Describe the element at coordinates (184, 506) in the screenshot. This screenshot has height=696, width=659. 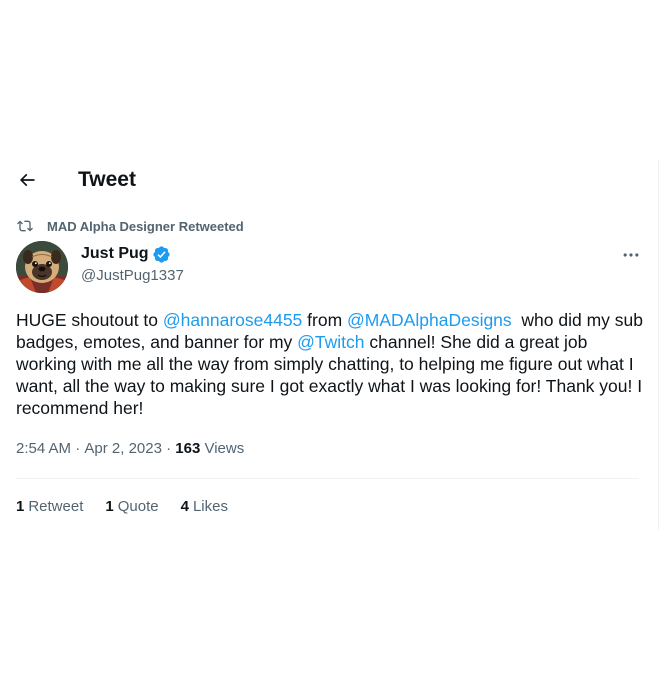
I see `likes-count: 4` at that location.